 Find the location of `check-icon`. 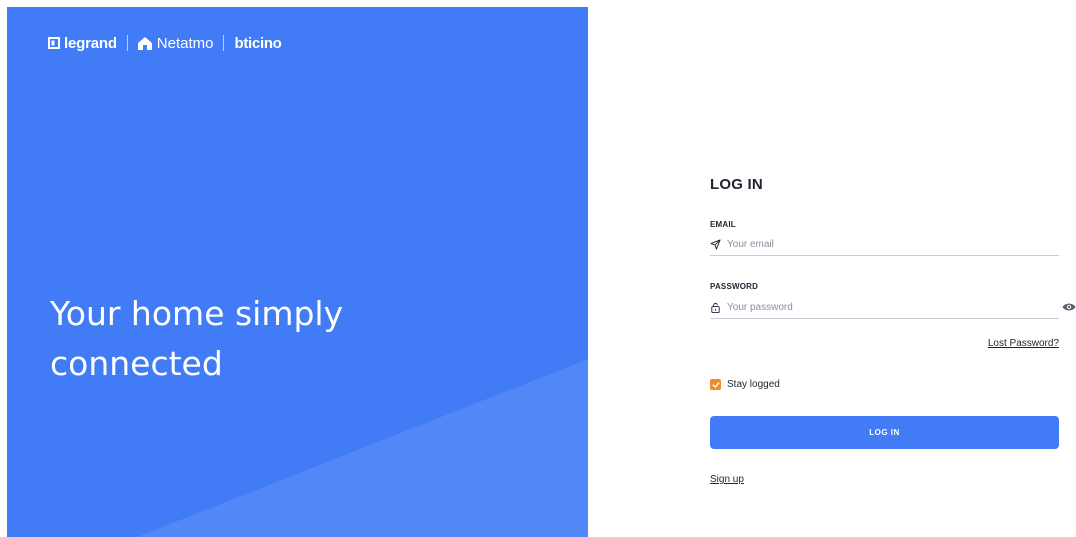

check-icon is located at coordinates (715, 384).